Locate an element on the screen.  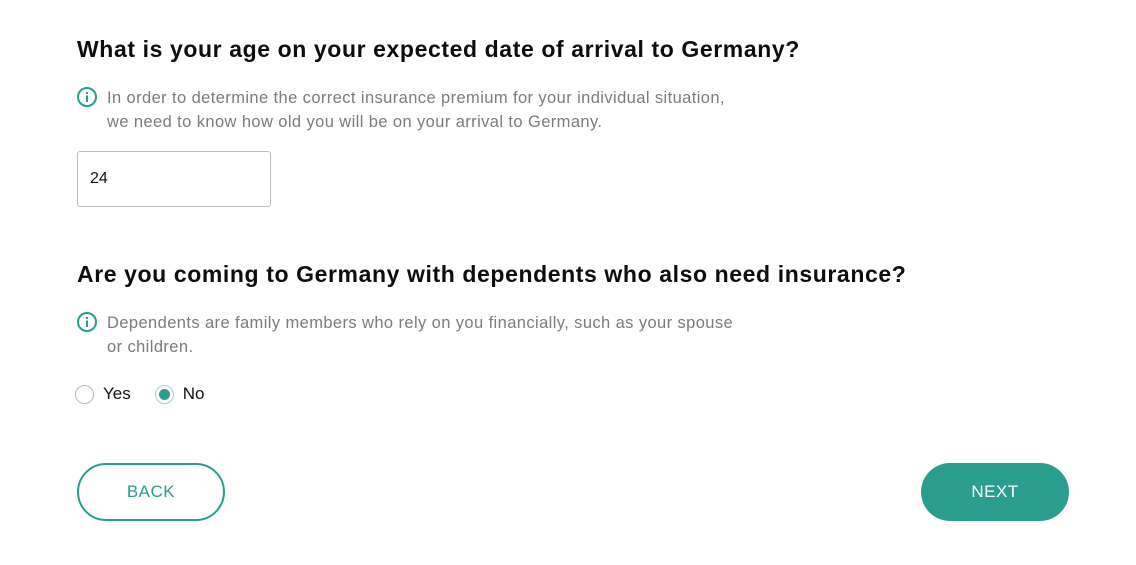
radio-selected-dot is located at coordinates (164, 394).